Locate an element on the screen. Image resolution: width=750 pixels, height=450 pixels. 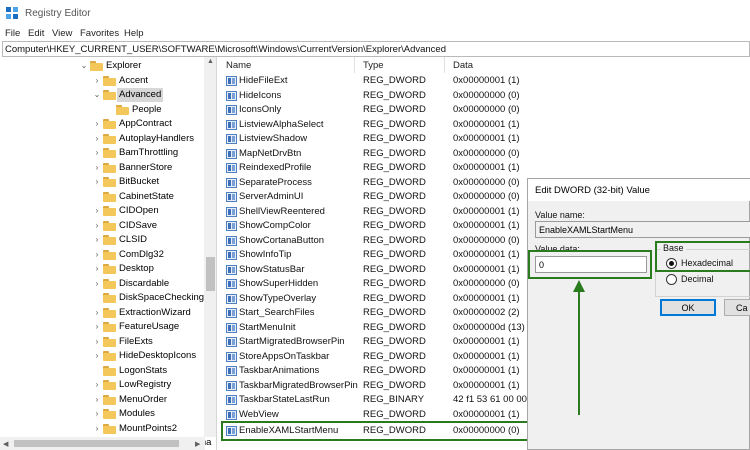
tree-node: › Discardable is located at coordinates (102, 284).